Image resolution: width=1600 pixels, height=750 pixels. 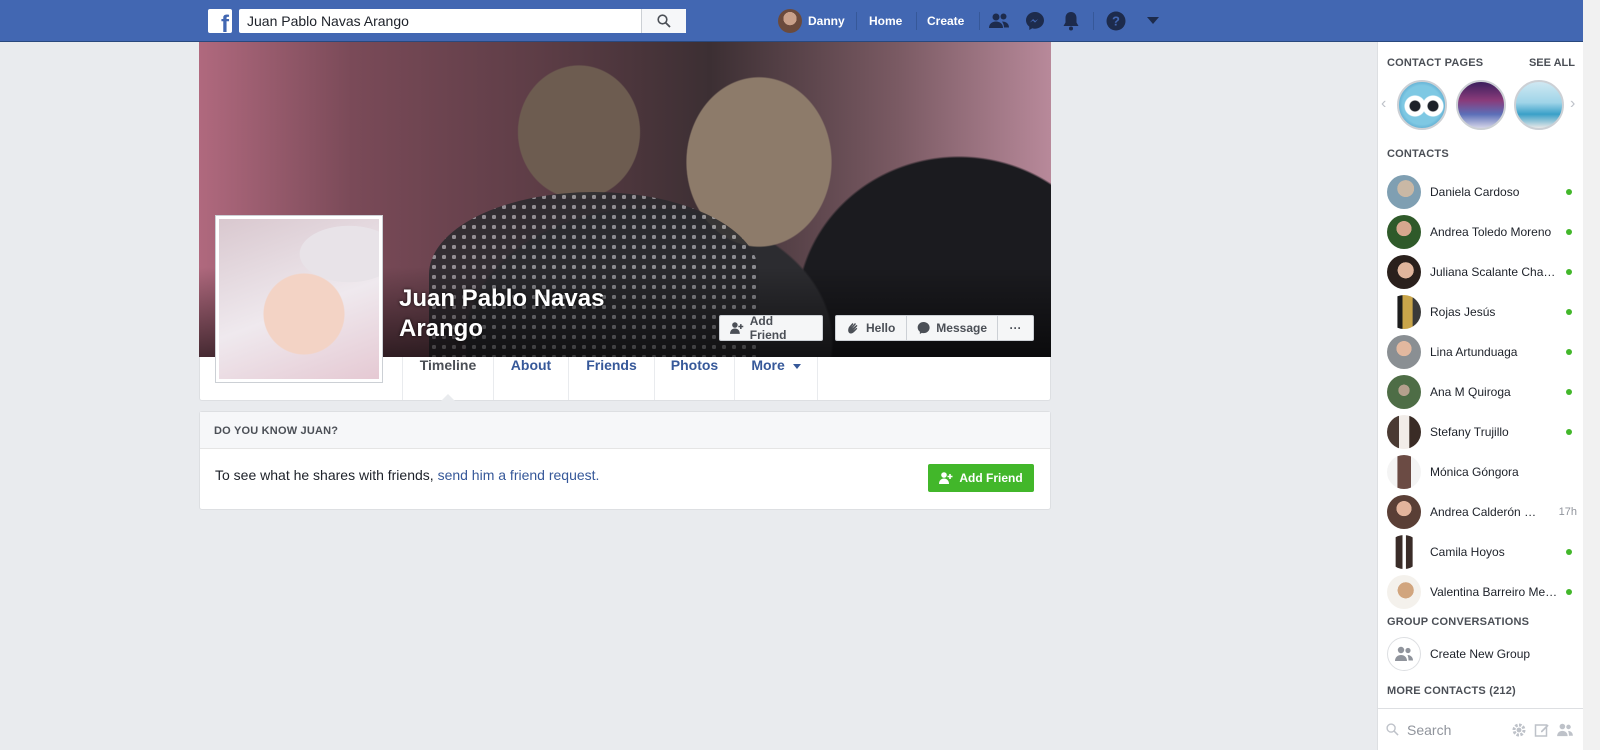 What do you see at coordinates (1071, 21) in the screenshot?
I see `notifications-icon` at bounding box center [1071, 21].